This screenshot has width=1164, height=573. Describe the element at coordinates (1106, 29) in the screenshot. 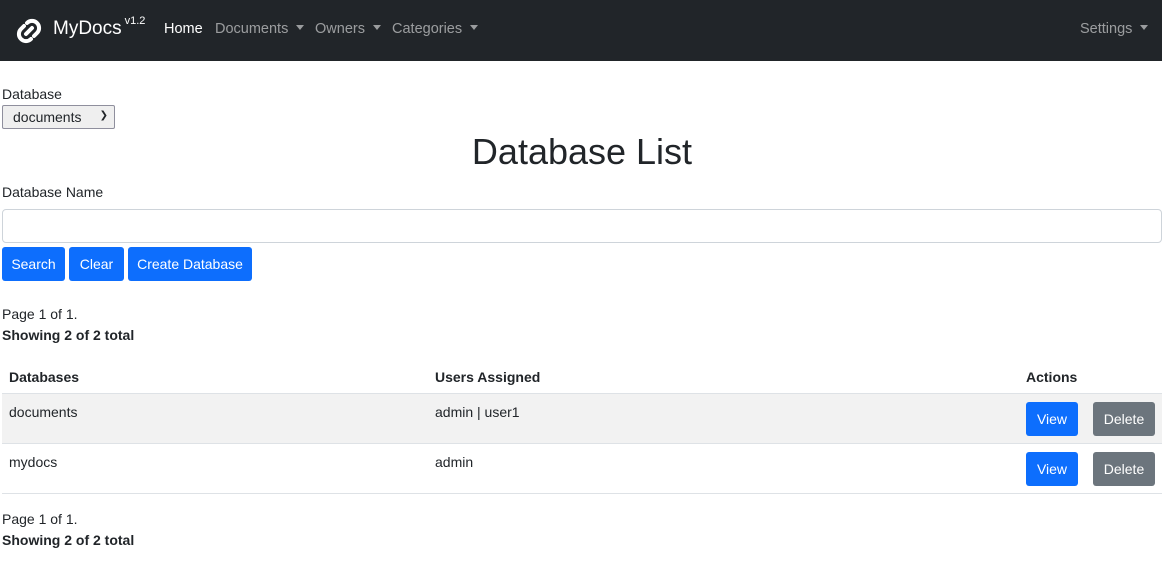

I see `nav-settings-label: Settings` at that location.